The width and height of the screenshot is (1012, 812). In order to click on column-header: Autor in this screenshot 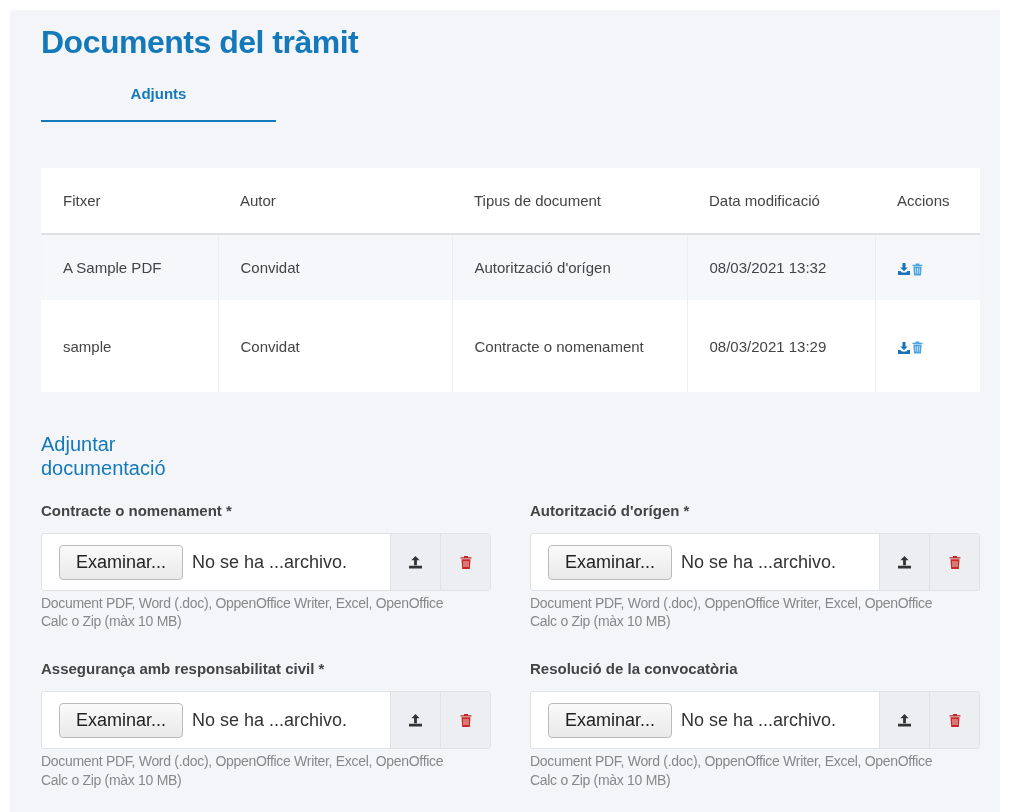, I will do `click(335, 201)`.